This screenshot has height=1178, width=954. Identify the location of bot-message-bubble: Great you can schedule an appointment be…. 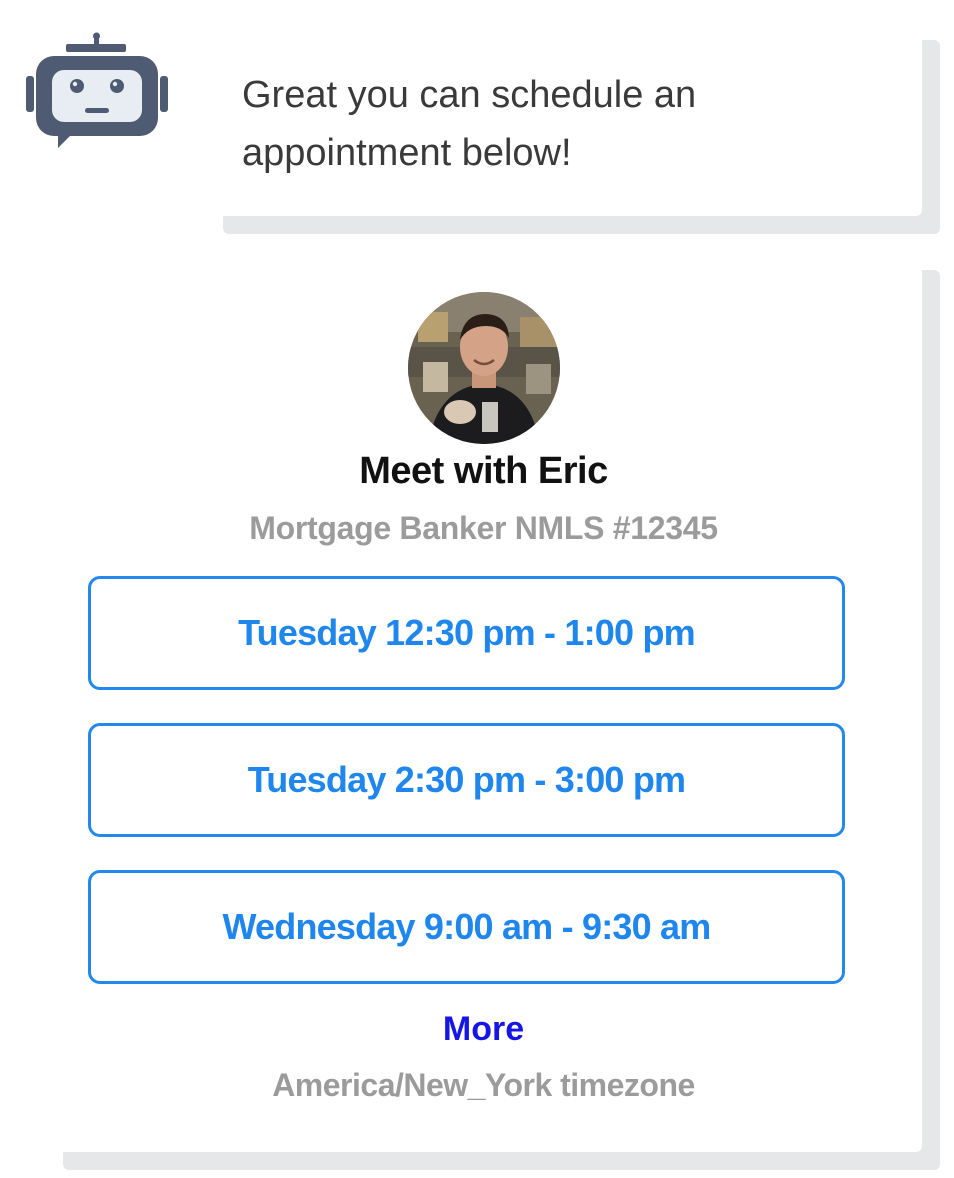
(563, 119).